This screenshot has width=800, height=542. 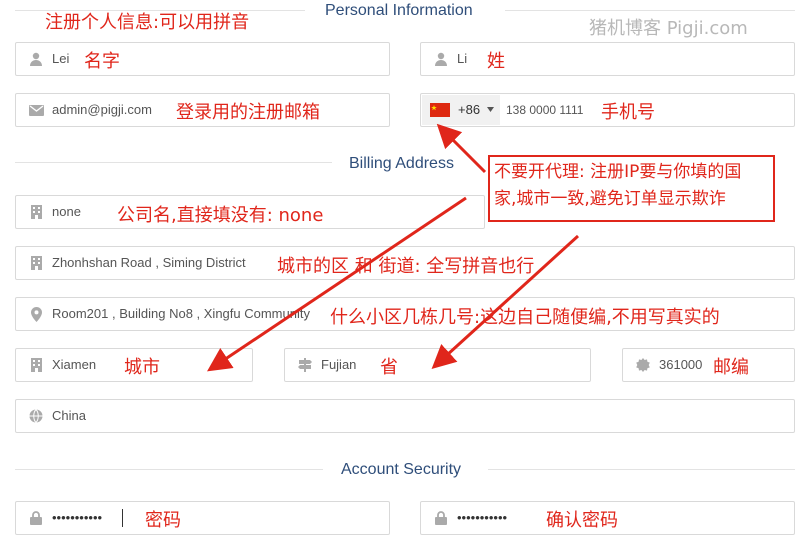 I want to click on arrow-to-state, so click(x=505, y=302).